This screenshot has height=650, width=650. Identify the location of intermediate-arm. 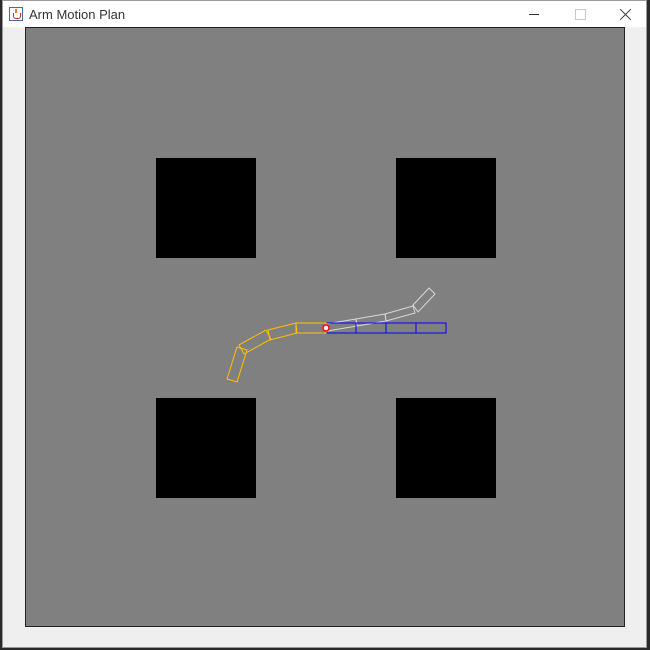
(380, 309).